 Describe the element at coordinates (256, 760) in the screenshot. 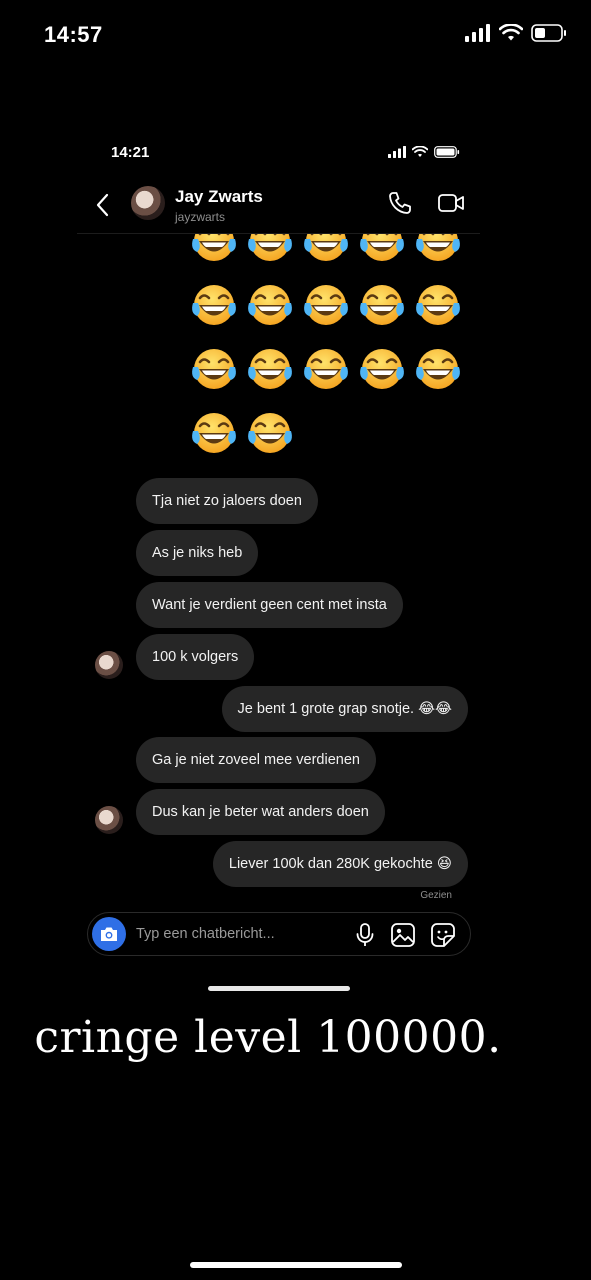

I see `incoming-message: Ga je niet zoveel mee verdienen` at that location.